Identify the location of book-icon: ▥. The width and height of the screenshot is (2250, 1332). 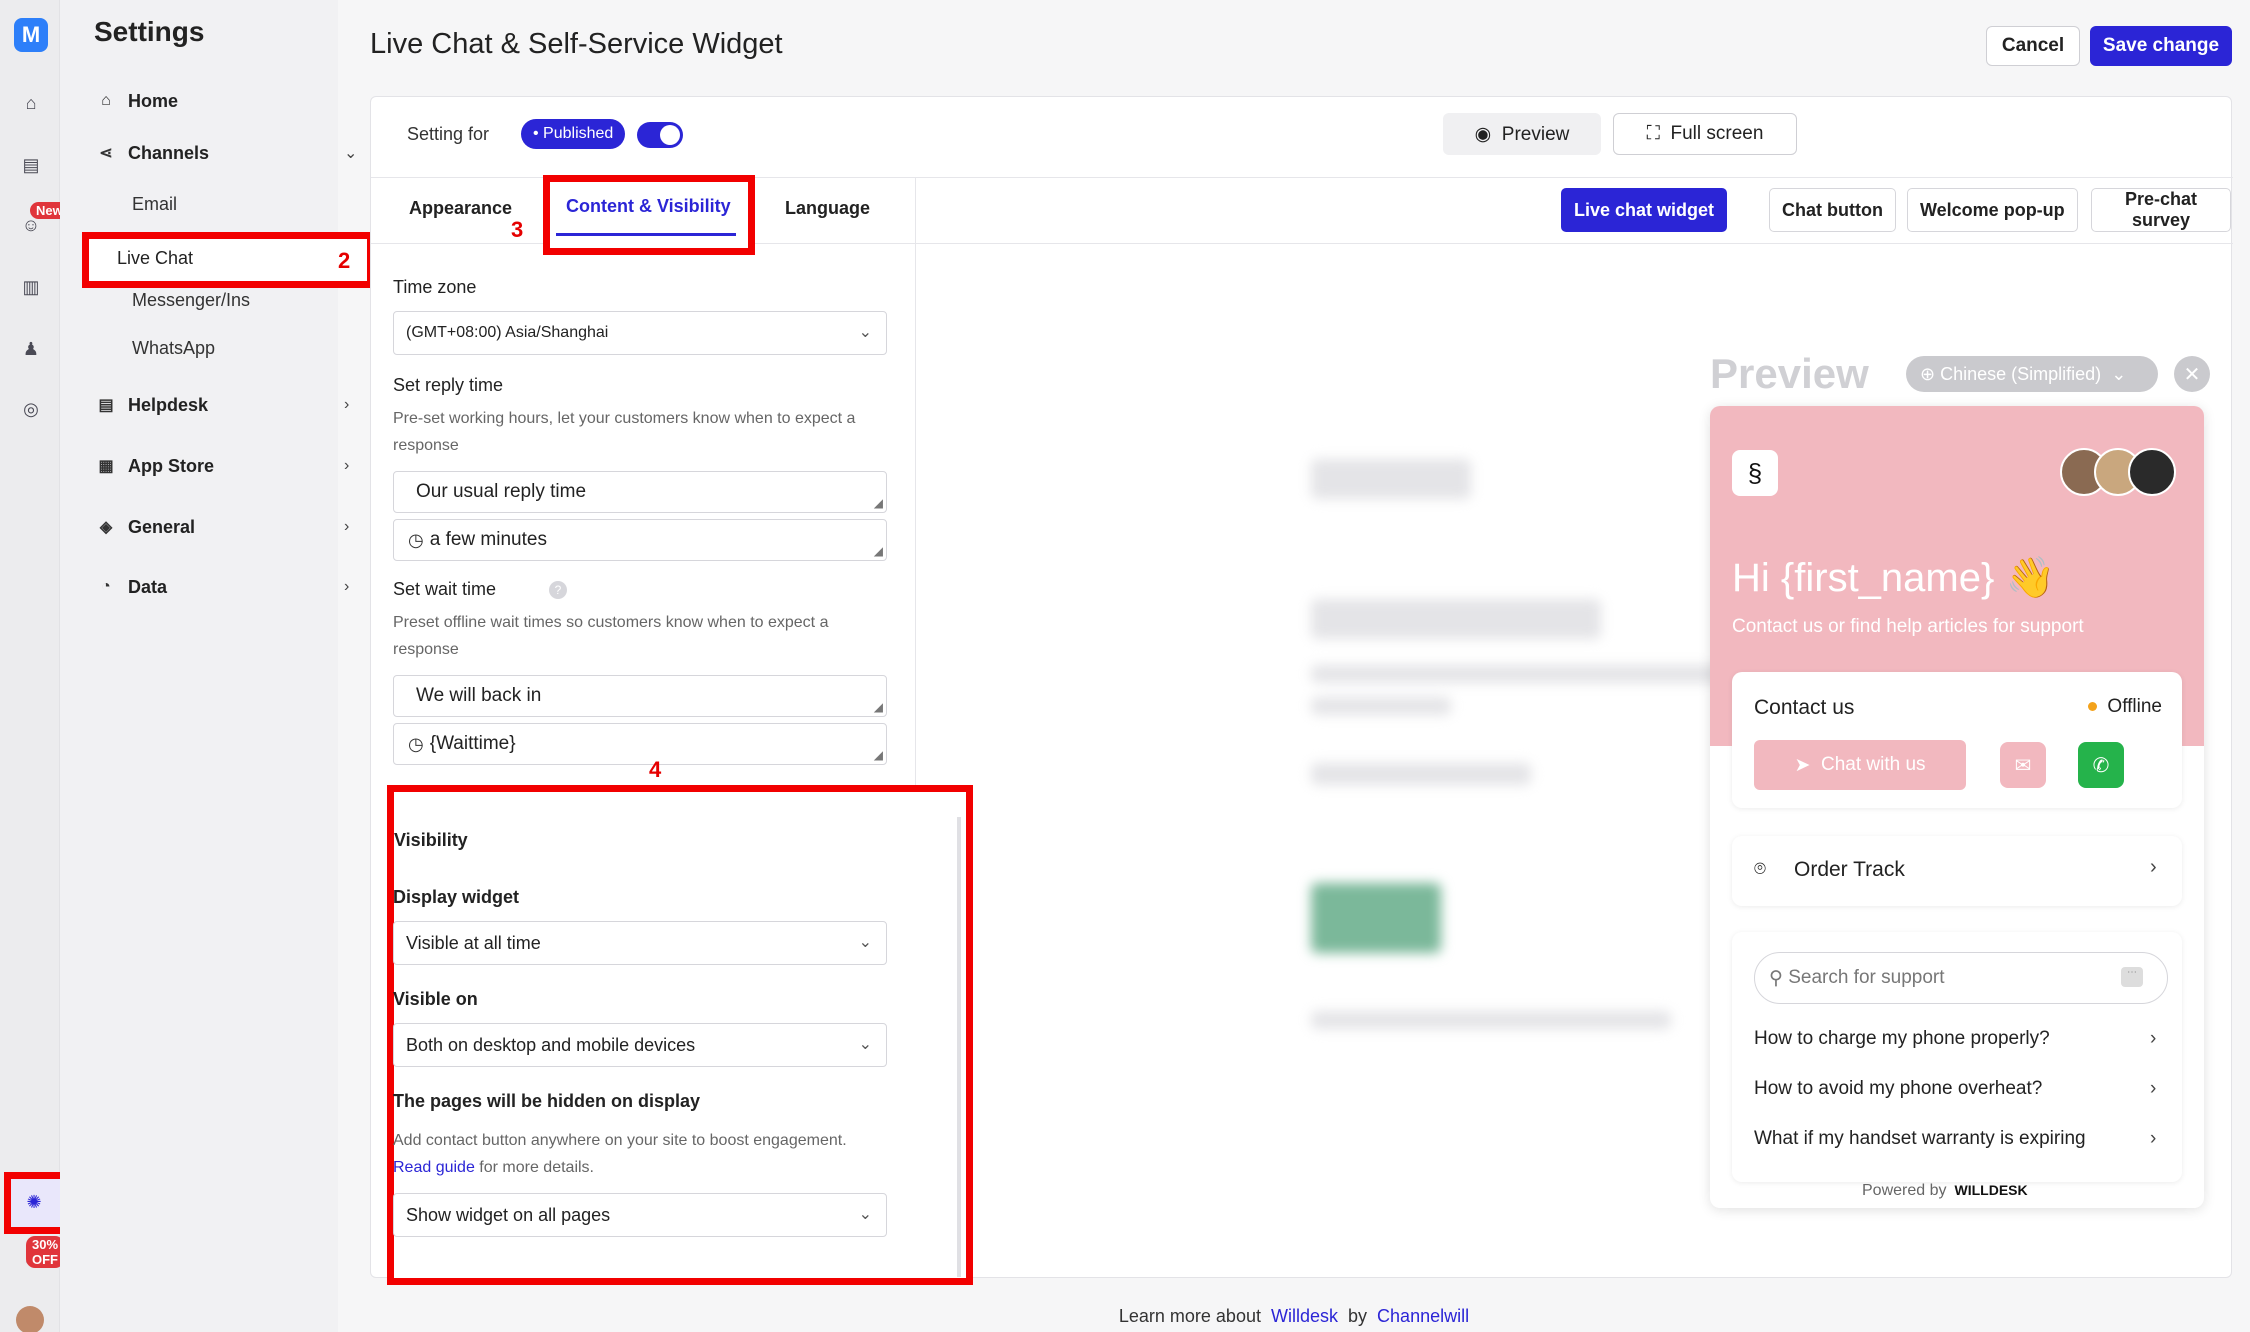
(31, 287).